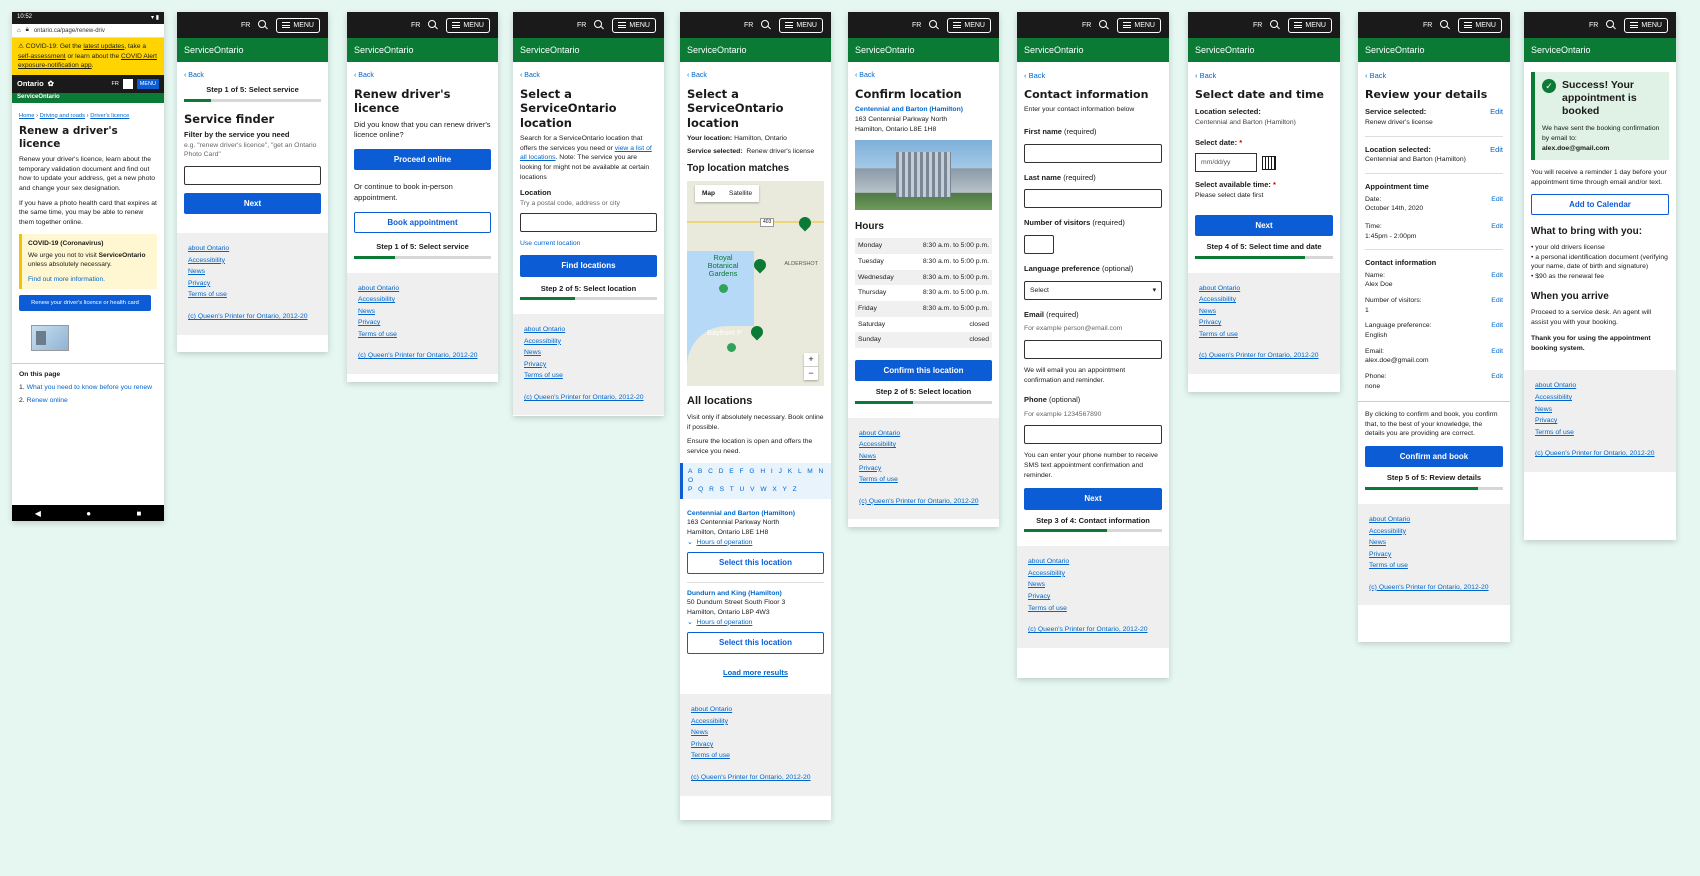 The width and height of the screenshot is (1700, 876). What do you see at coordinates (88, 31) in the screenshot?
I see `address-bar: ⌂ 🔒︎ ontario.ca/page/renew-driv` at bounding box center [88, 31].